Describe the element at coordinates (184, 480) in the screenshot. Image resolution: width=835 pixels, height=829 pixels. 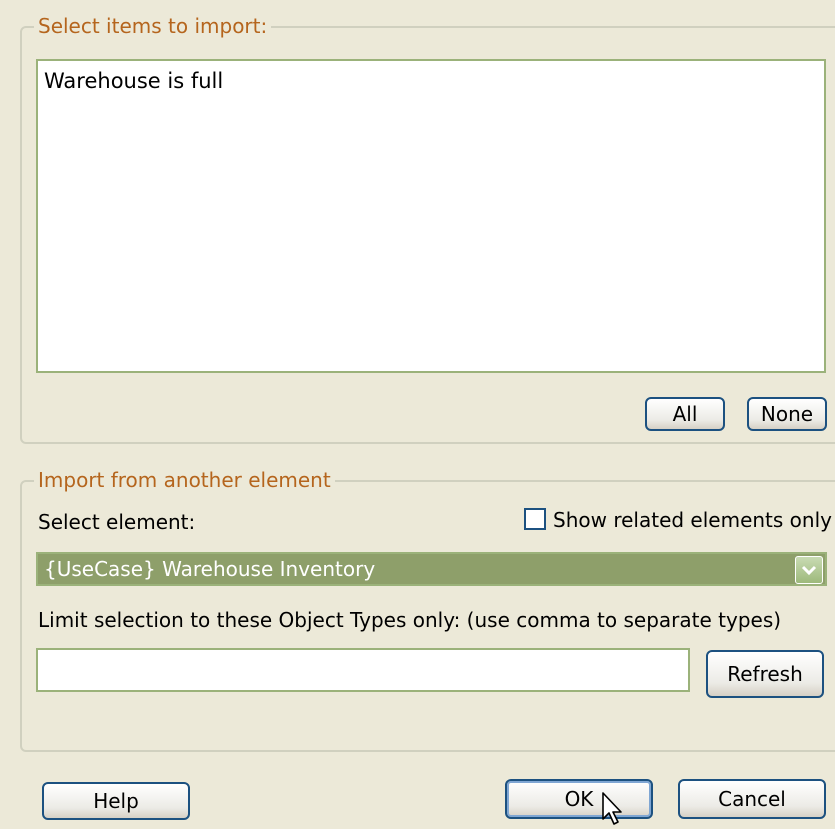
I see `import-element-legend: Import from another element` at that location.